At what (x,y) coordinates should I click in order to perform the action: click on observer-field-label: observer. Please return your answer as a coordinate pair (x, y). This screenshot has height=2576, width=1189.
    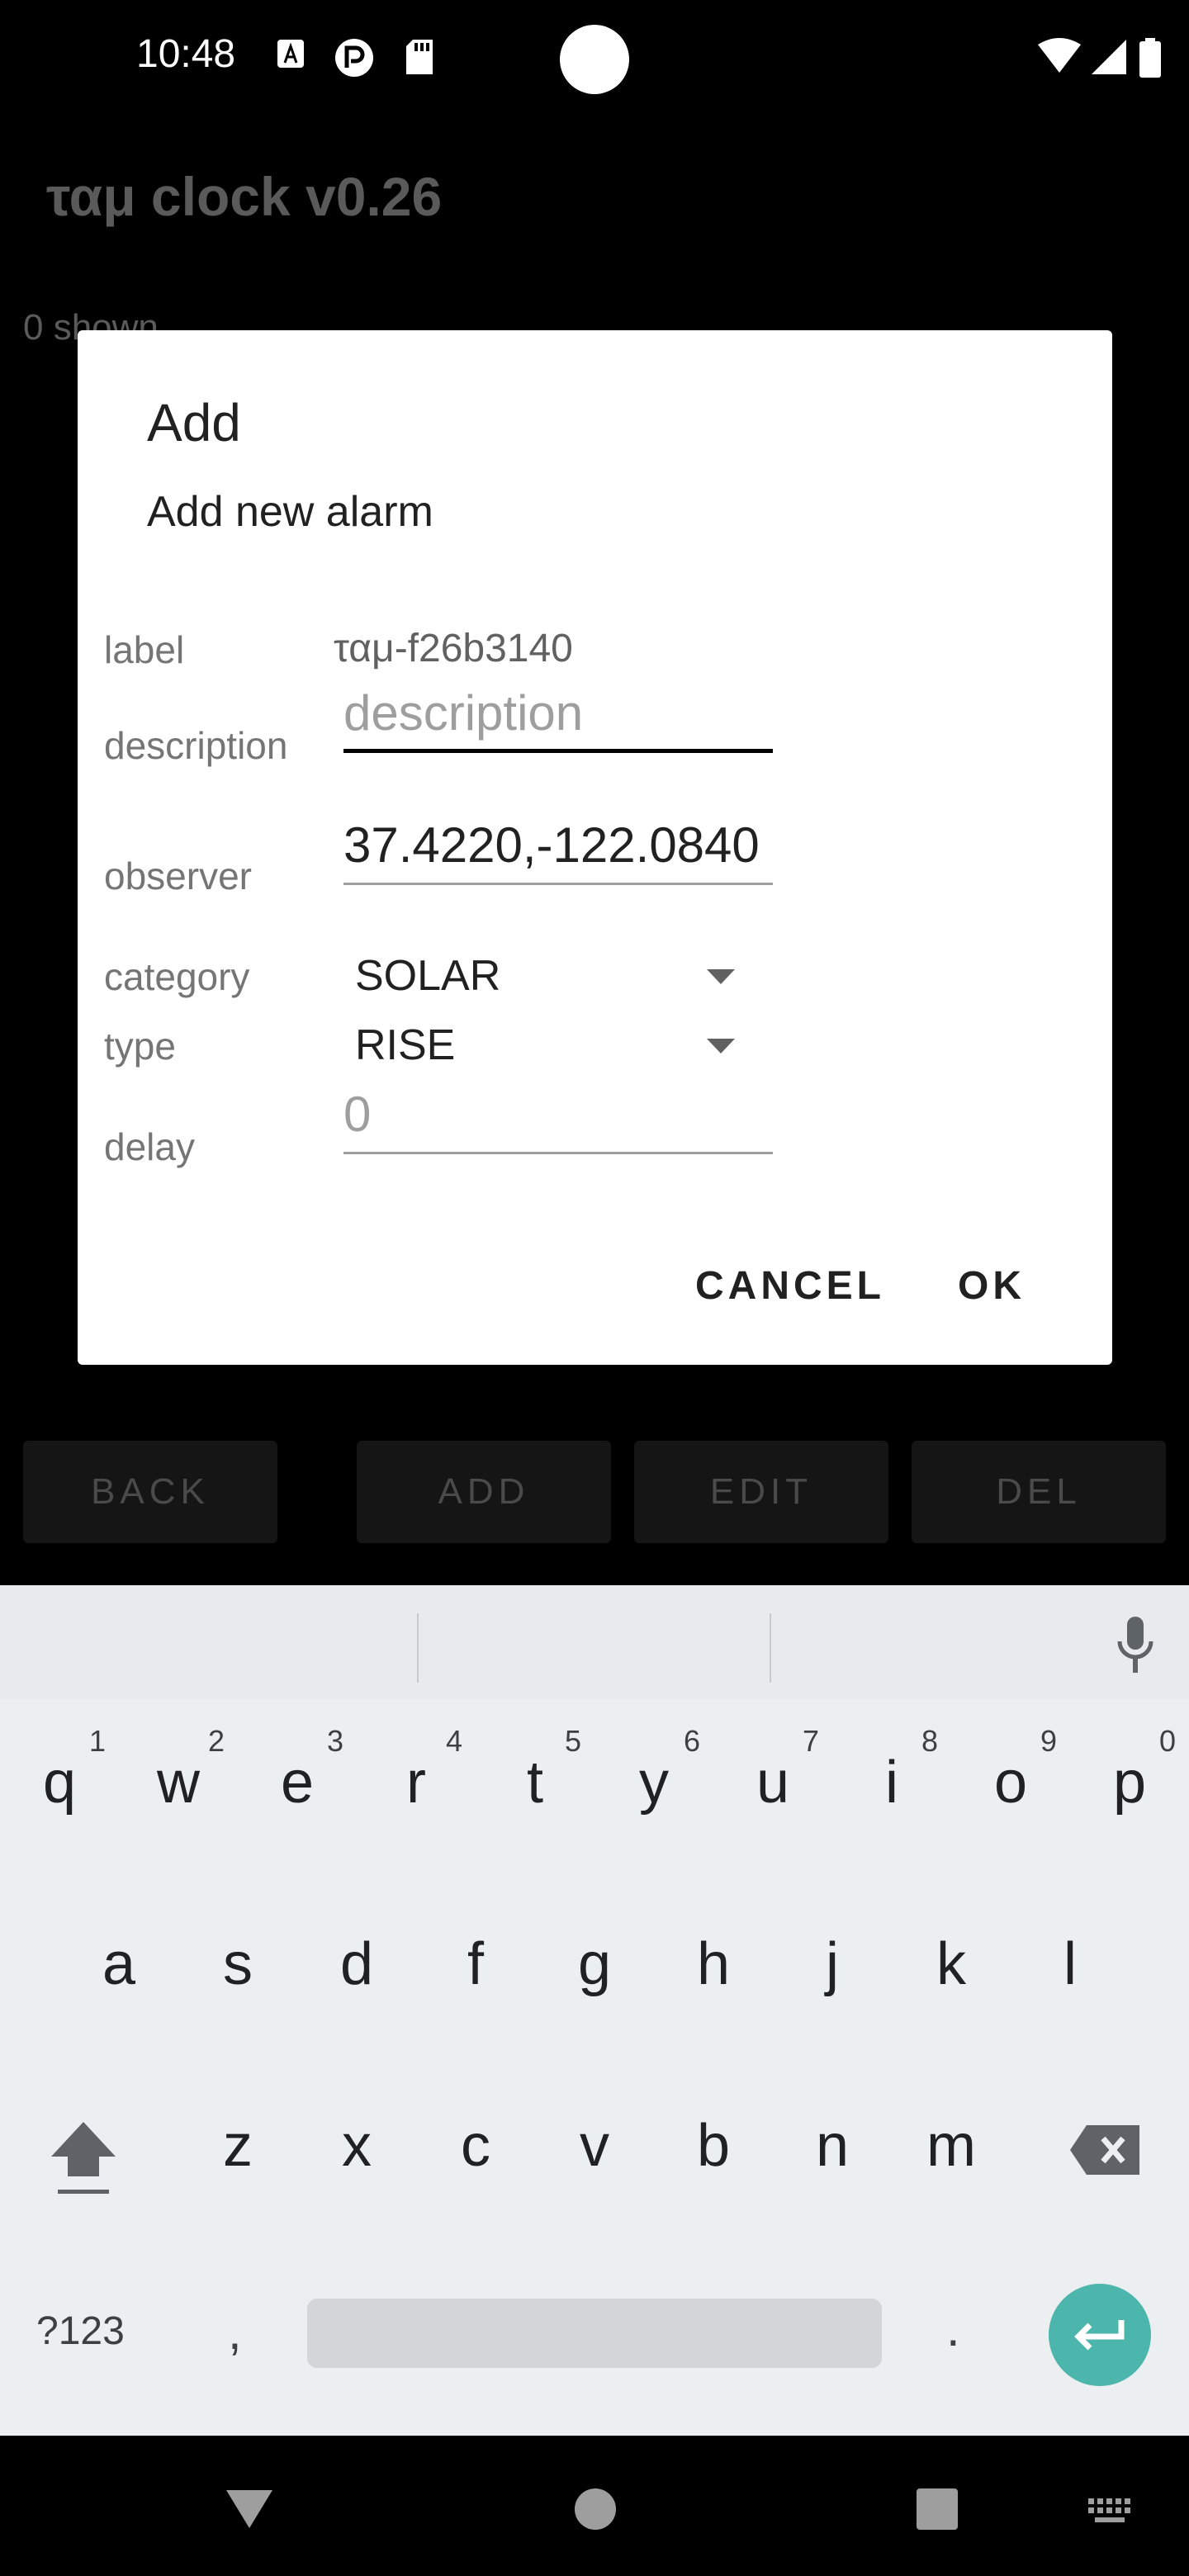
    Looking at the image, I should click on (178, 876).